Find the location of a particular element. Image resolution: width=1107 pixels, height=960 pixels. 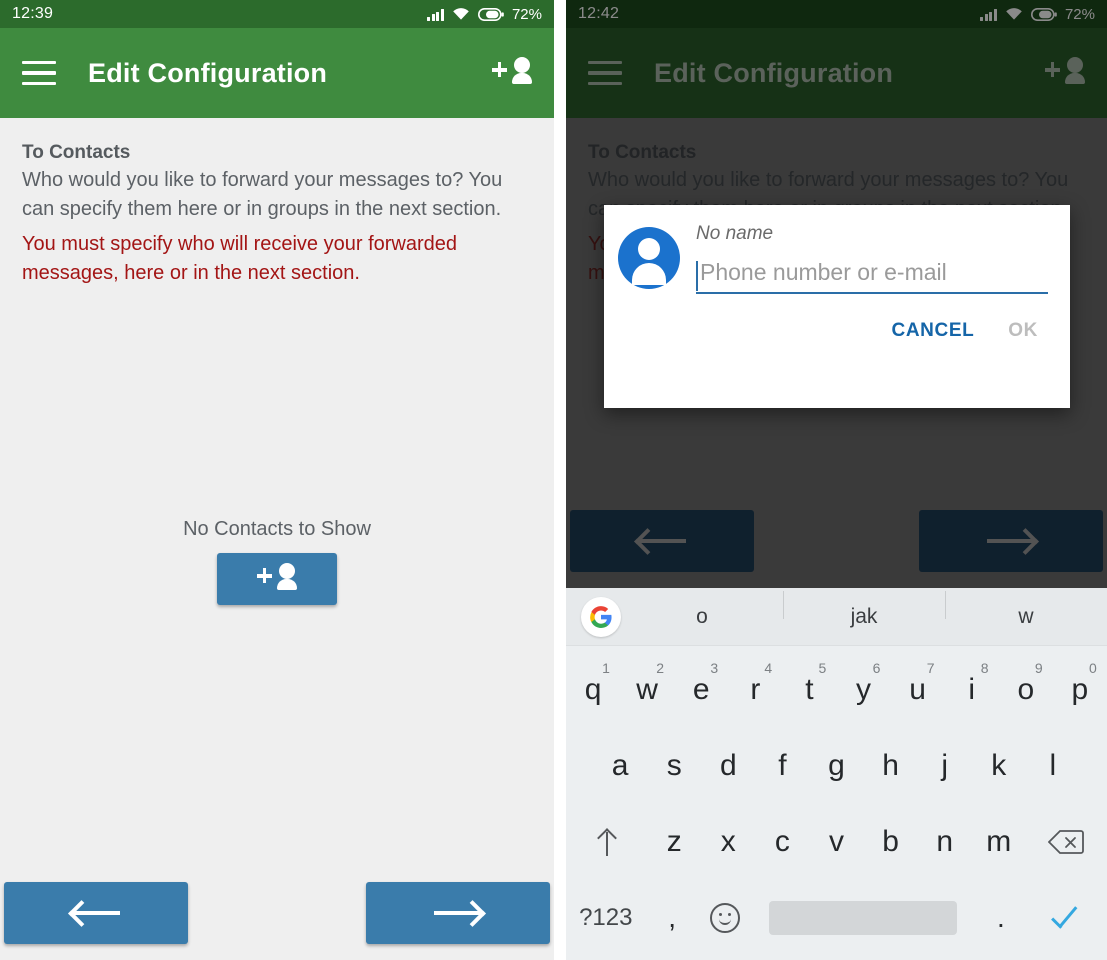

space-key is located at coordinates (863, 918).